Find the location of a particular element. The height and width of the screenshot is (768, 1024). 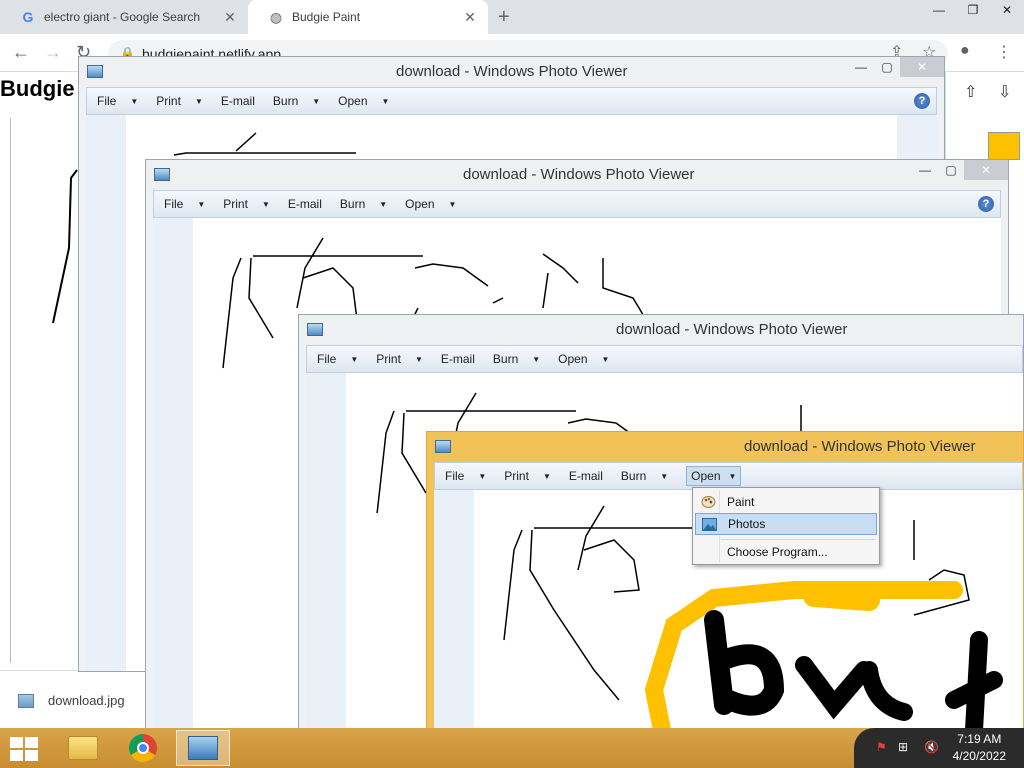

upload-icon: ⇧ is located at coordinates (970, 92).